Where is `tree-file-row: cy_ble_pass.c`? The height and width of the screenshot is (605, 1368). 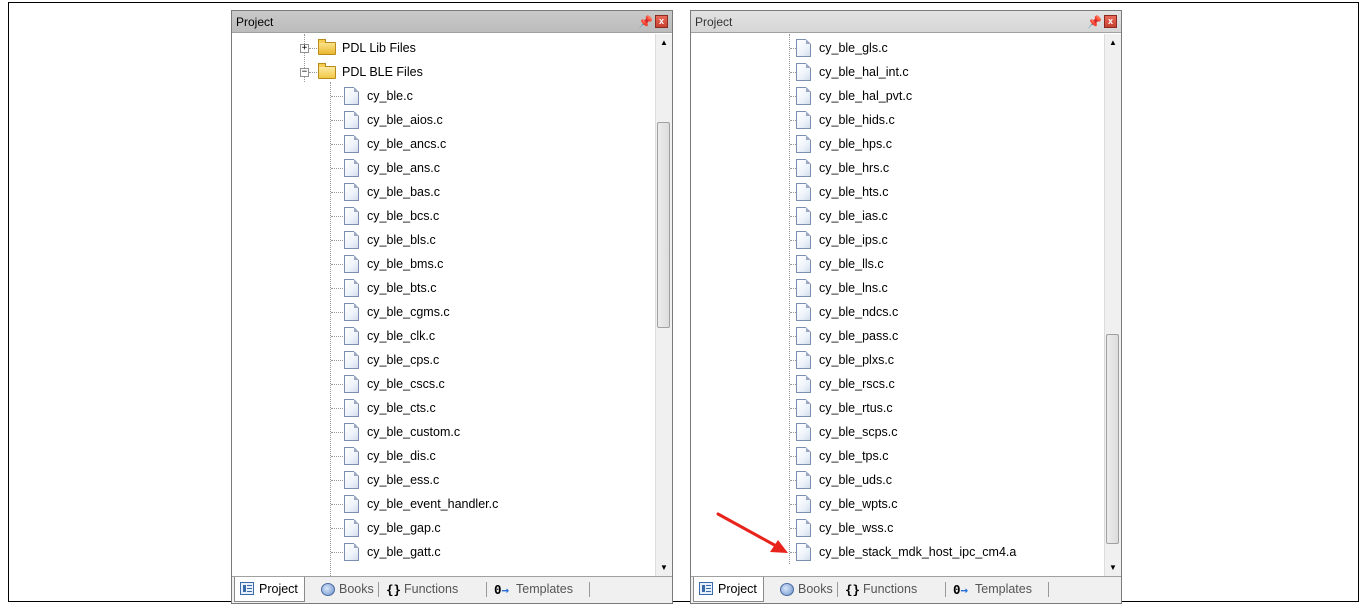
tree-file-row: cy_ble_pass.c is located at coordinates (897, 336).